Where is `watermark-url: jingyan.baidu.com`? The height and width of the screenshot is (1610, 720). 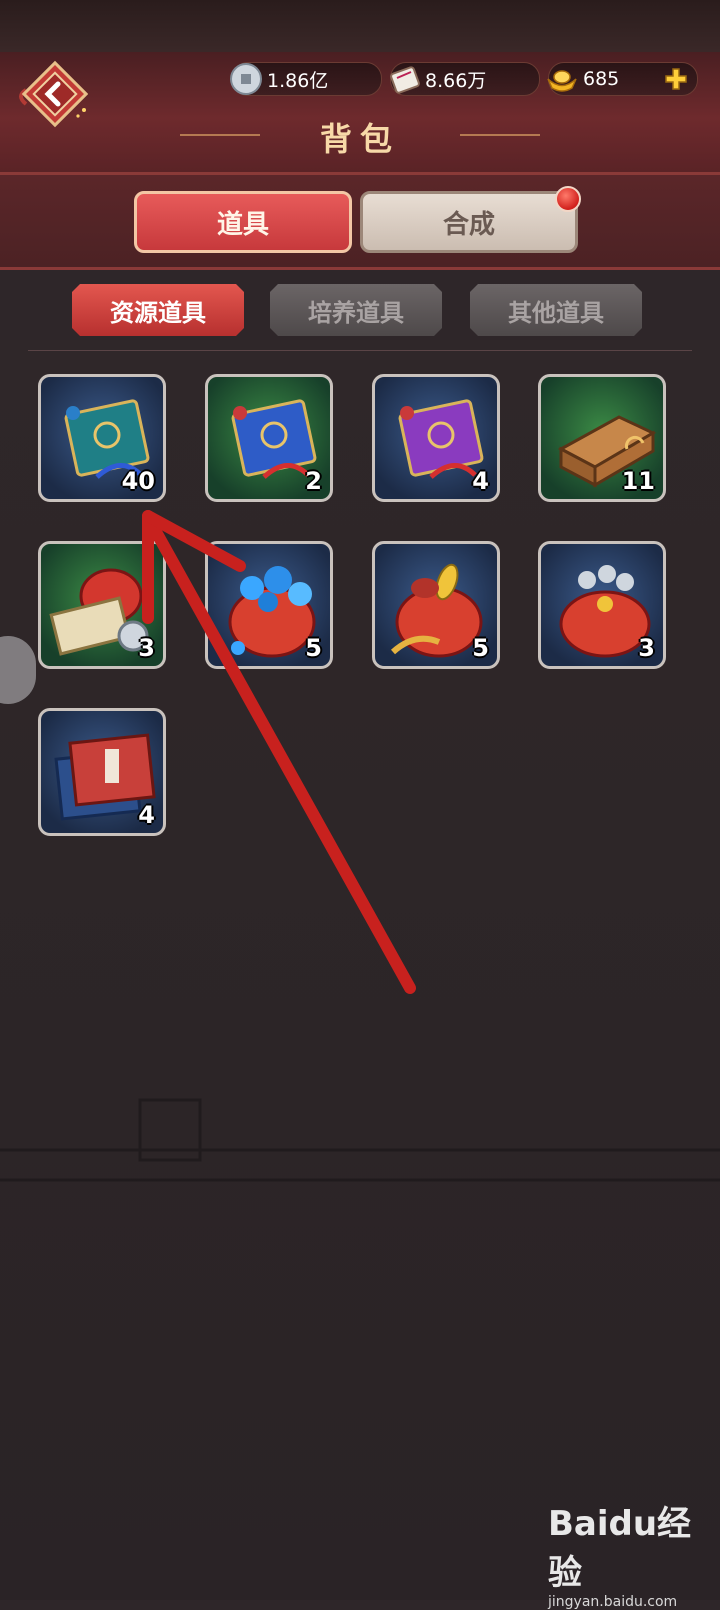 watermark-url: jingyan.baidu.com is located at coordinates (613, 1602).